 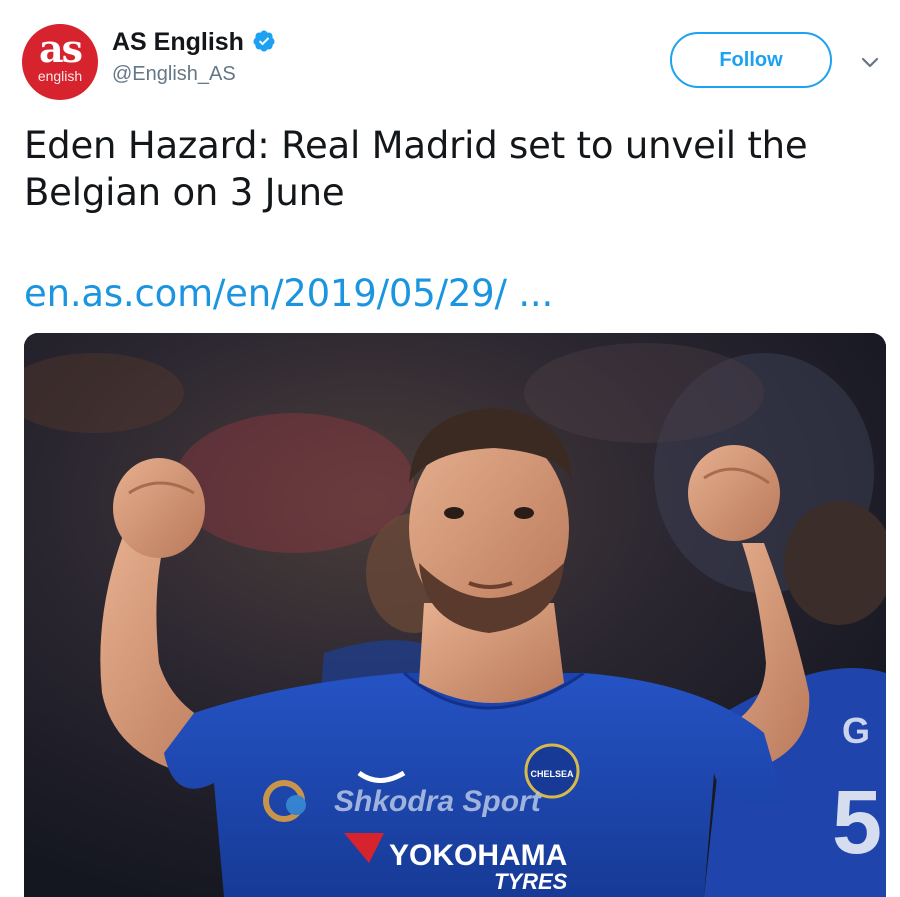 What do you see at coordinates (178, 42) in the screenshot?
I see `display-name: AS English` at bounding box center [178, 42].